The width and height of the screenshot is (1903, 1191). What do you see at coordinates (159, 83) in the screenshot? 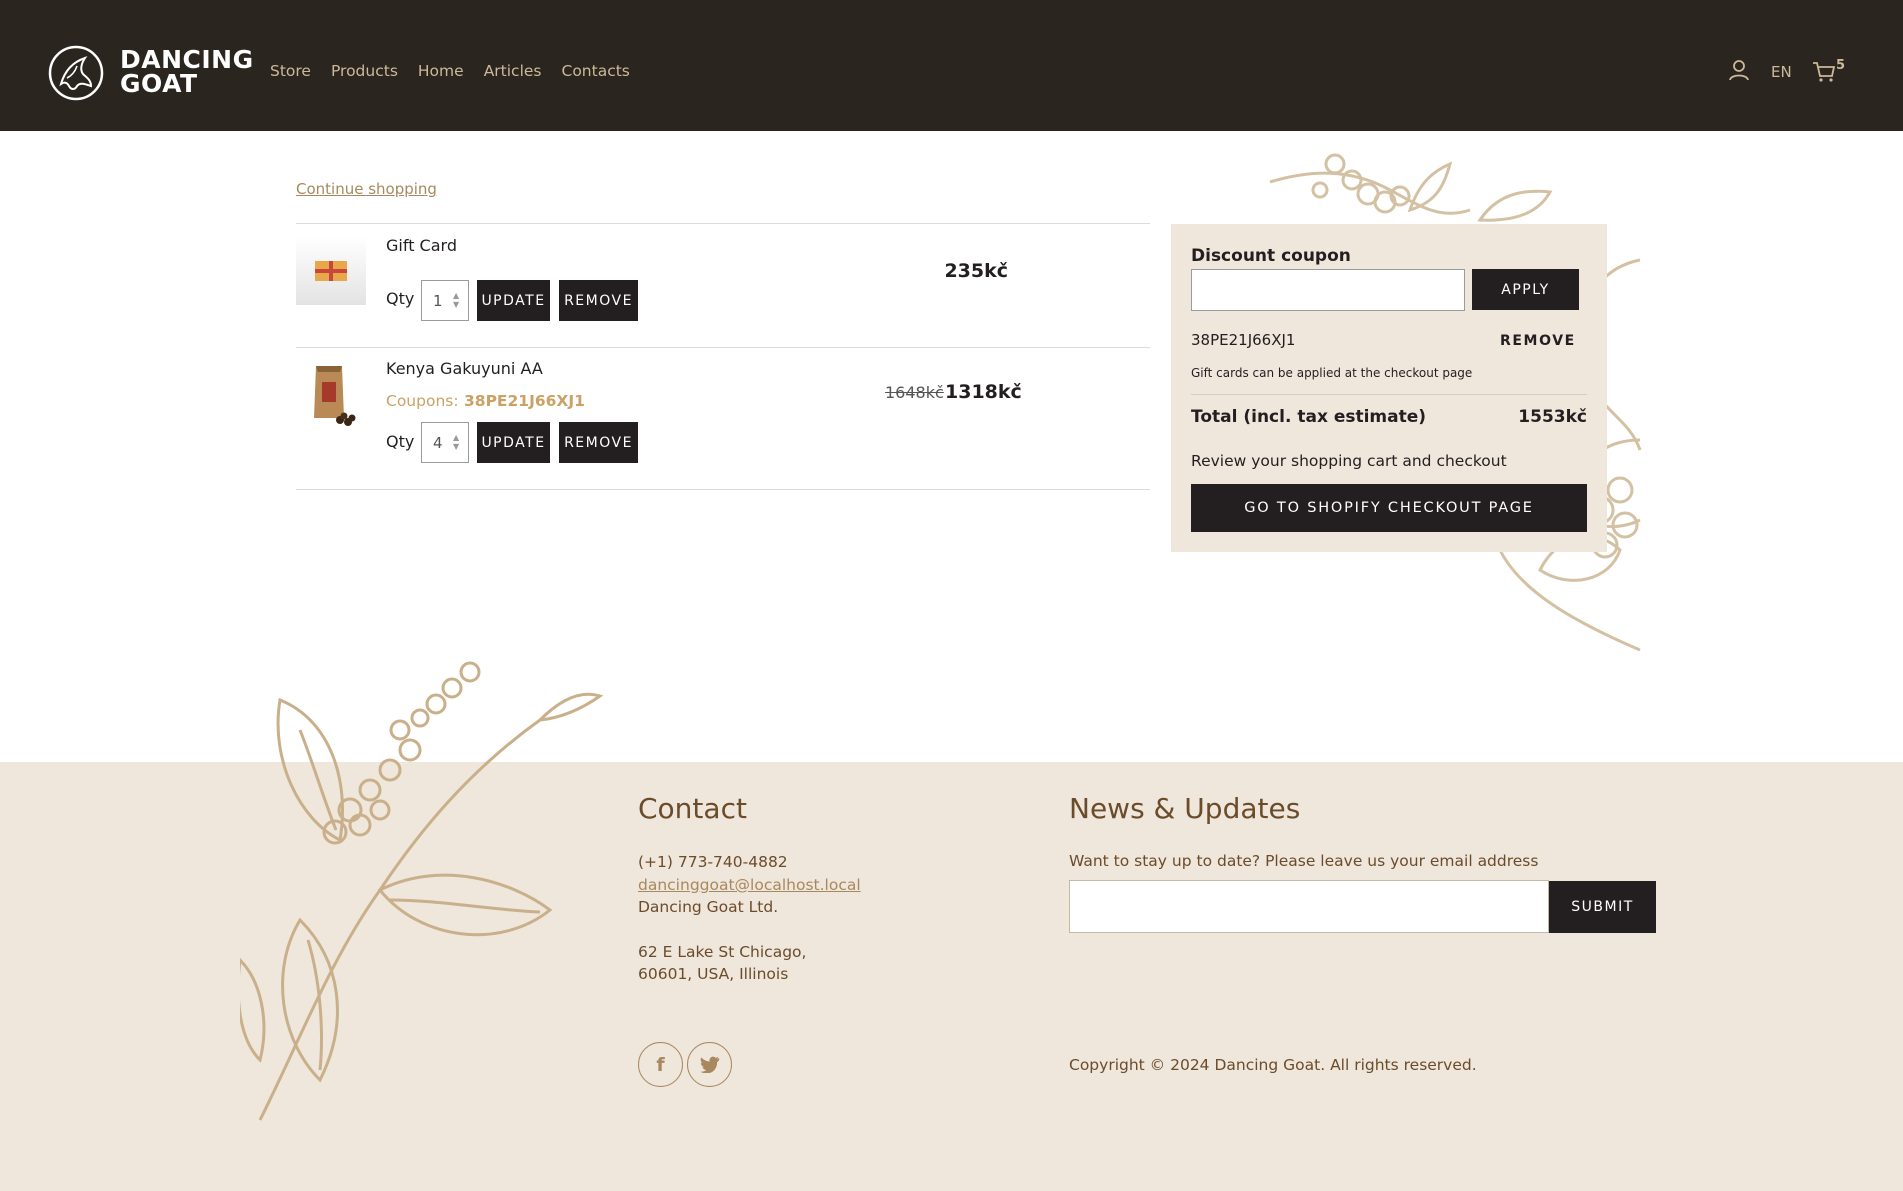
I see `brand-line-2: GOAT` at bounding box center [159, 83].